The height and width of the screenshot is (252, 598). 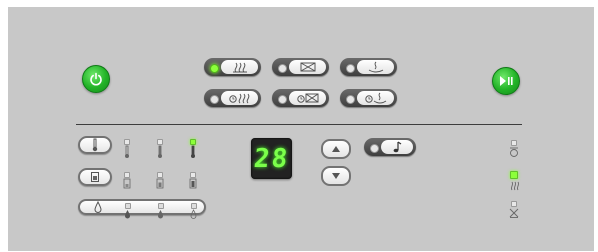 What do you see at coordinates (390, 147) in the screenshot?
I see `sound-button` at bounding box center [390, 147].